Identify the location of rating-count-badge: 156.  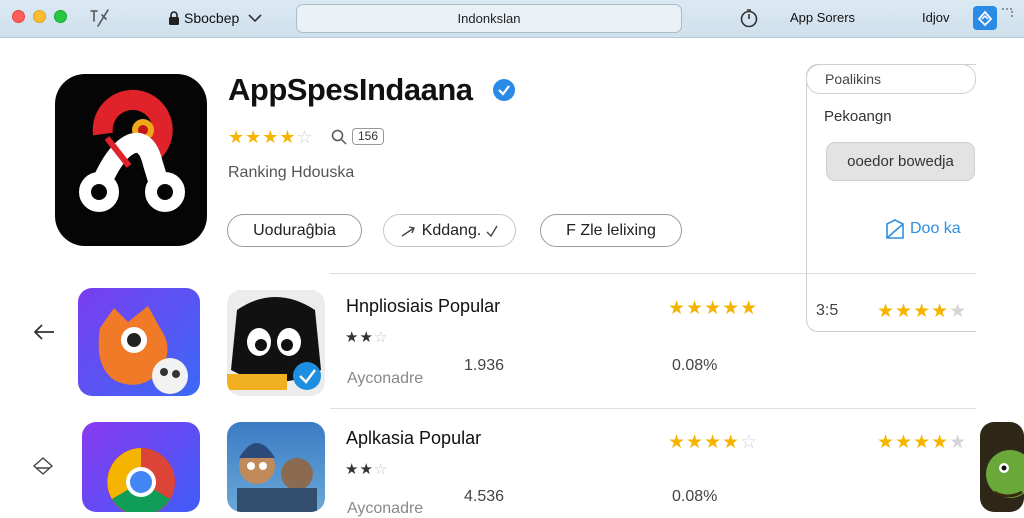
(368, 136).